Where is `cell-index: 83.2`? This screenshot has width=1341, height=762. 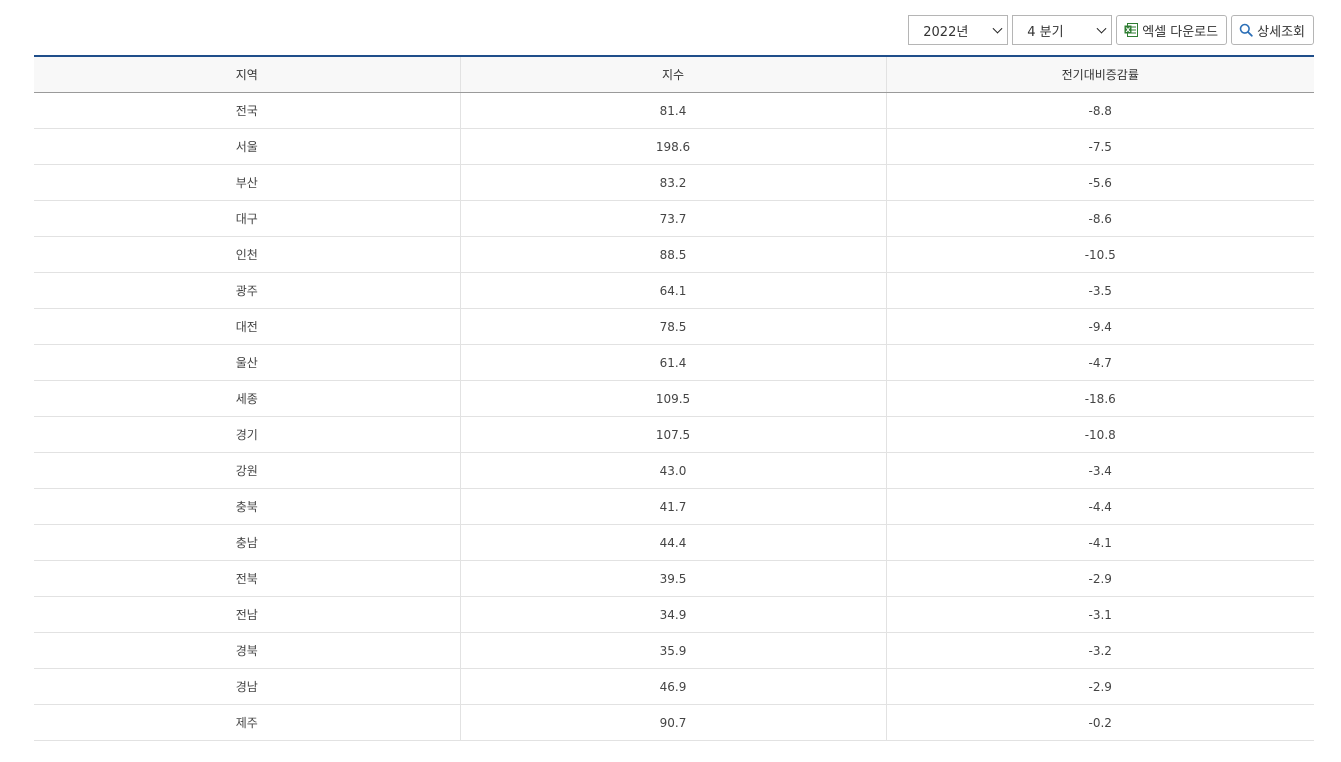 cell-index: 83.2 is located at coordinates (673, 182).